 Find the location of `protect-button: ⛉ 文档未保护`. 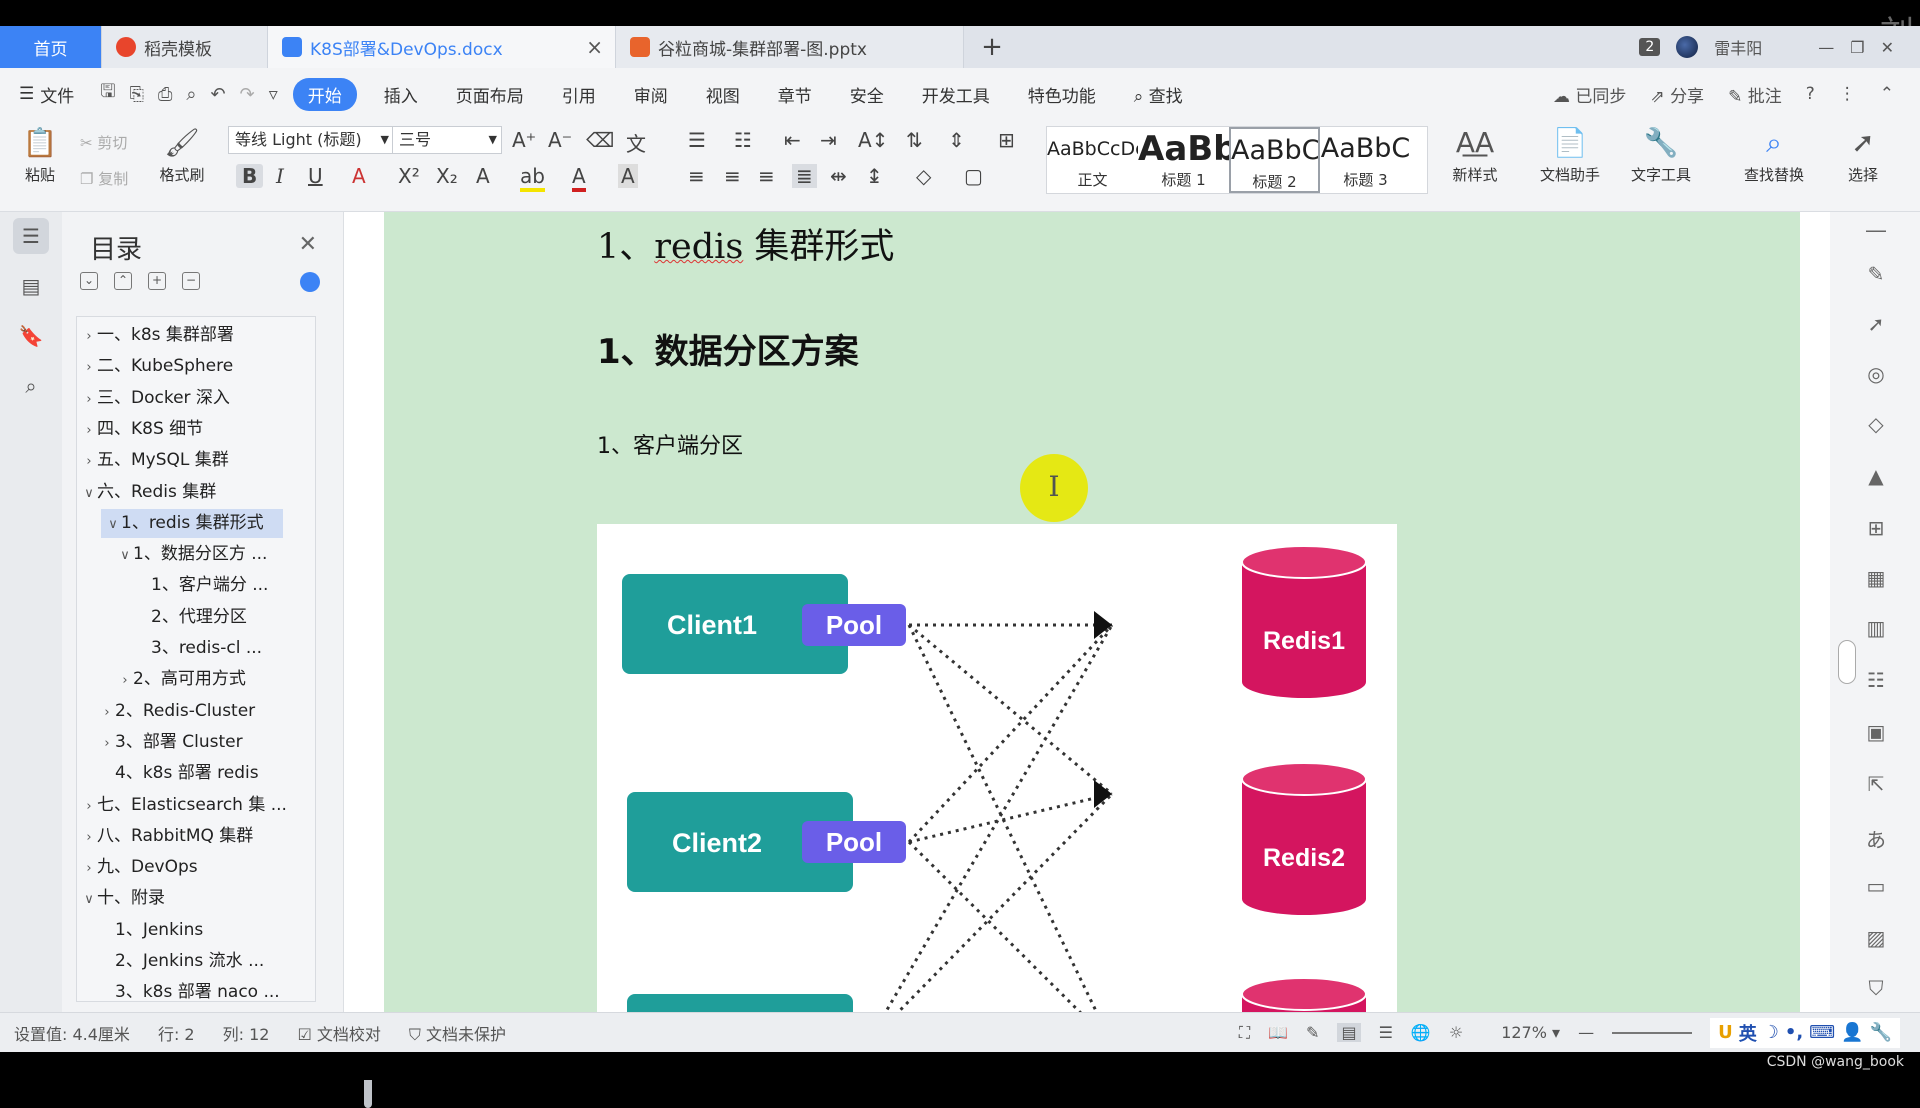

protect-button: ⛉ 文档未保护 is located at coordinates (457, 1033).